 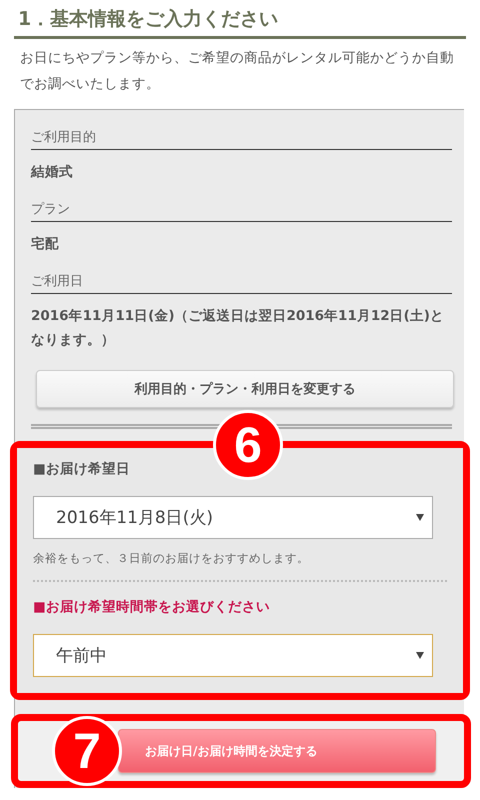 I want to click on section-heading: 1．基本情報をご入力ください, so click(x=240, y=22).